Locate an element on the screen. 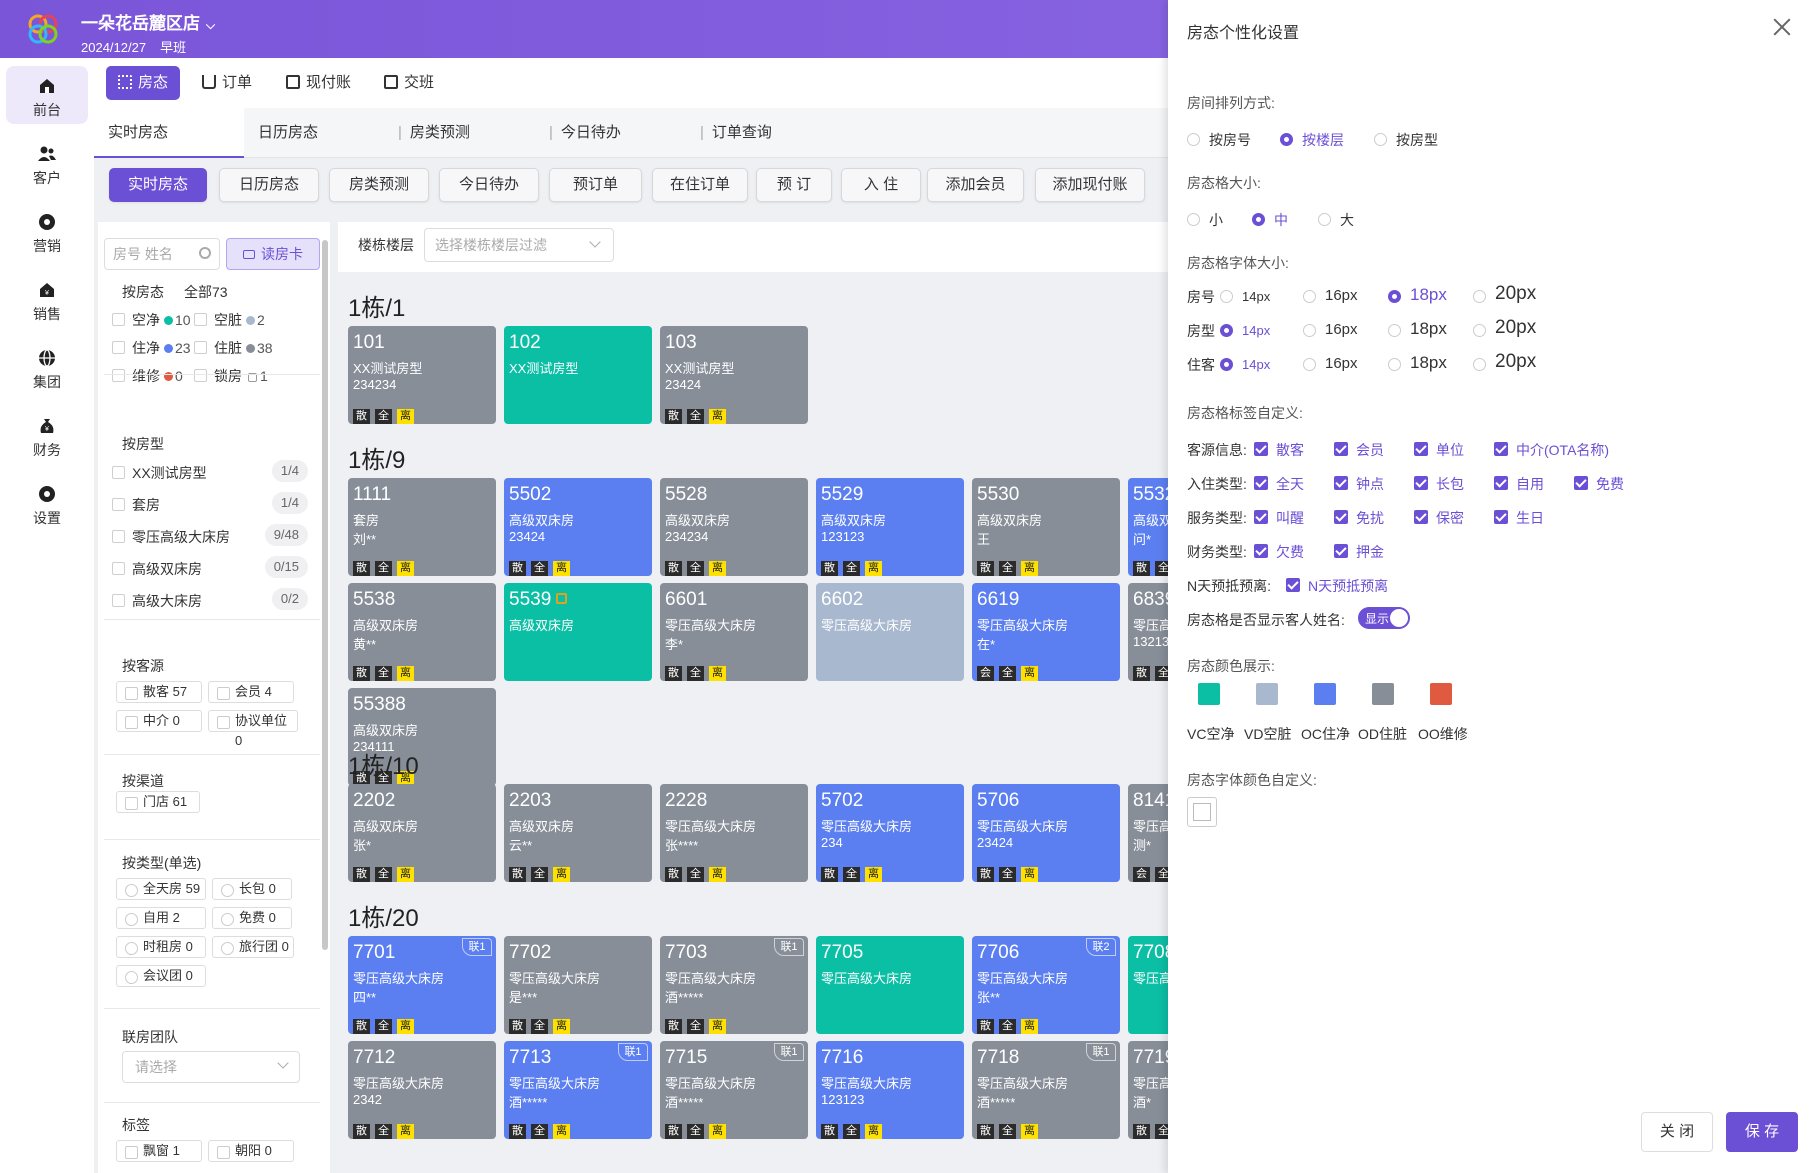  checkbox-label: 单位 is located at coordinates (1450, 450).